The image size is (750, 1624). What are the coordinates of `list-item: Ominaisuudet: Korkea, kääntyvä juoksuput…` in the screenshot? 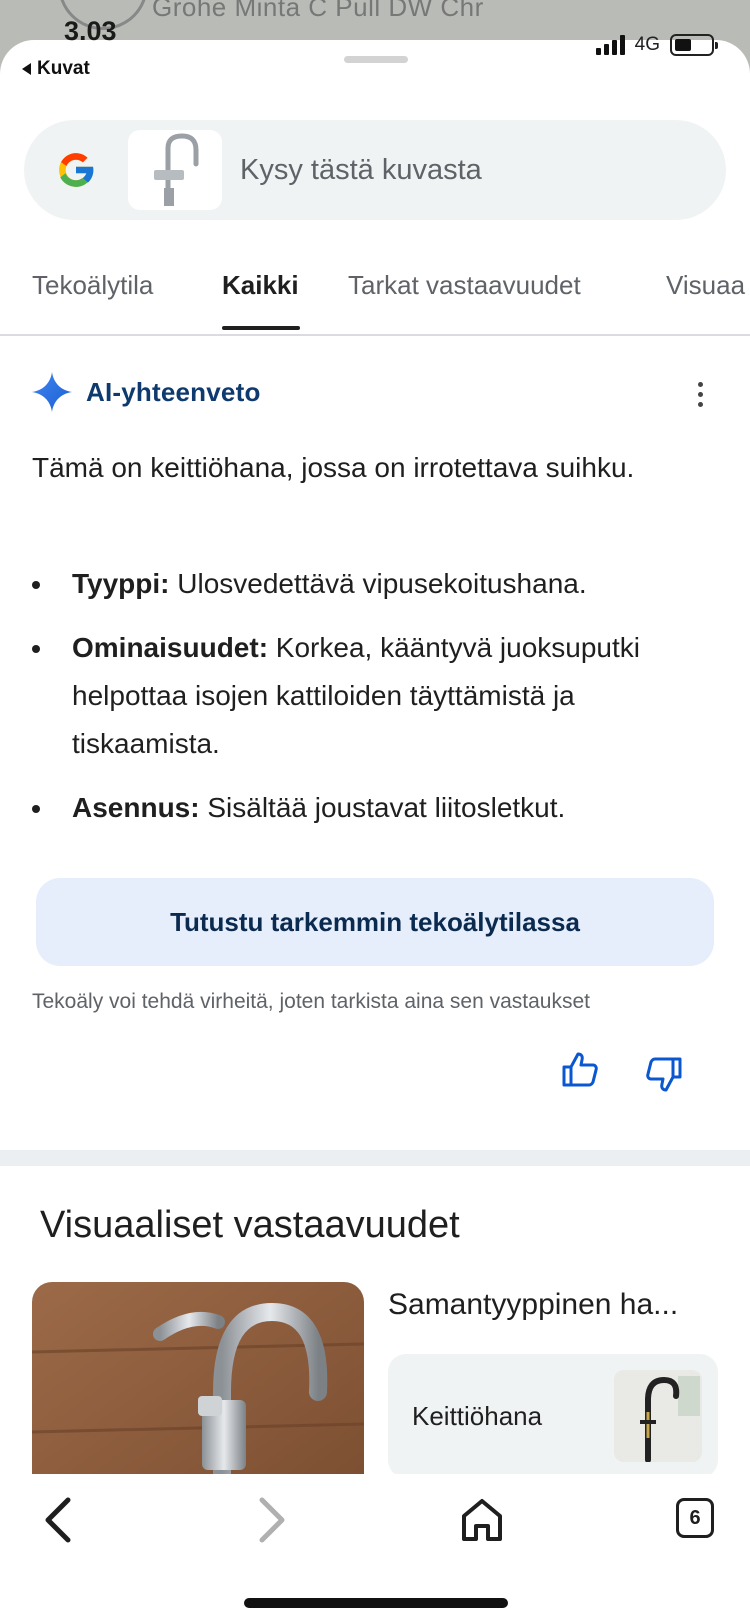 It's located at (377, 696).